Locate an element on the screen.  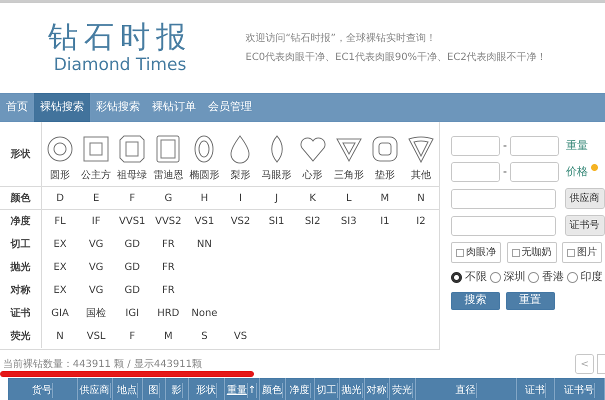
filter-option: L is located at coordinates (348, 198).